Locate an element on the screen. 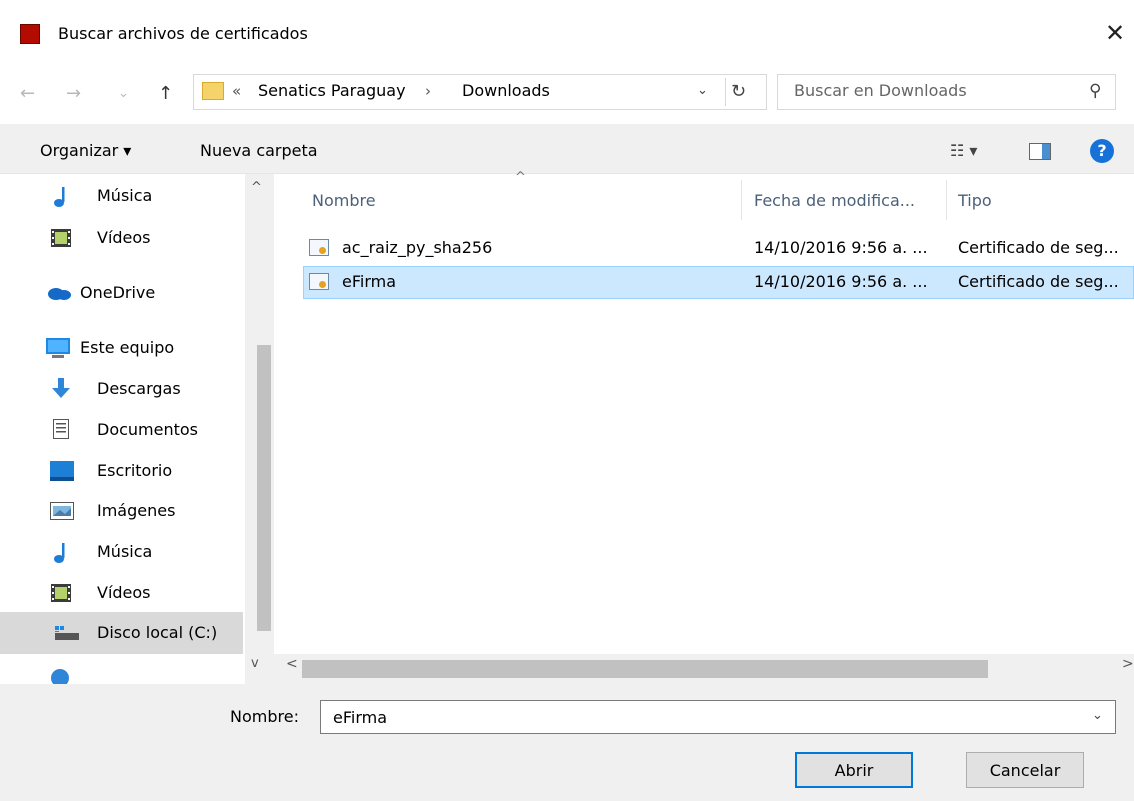 Image resolution: width=1134 pixels, height=801 pixels. horizontal-scrollbar-thumb is located at coordinates (645, 669).